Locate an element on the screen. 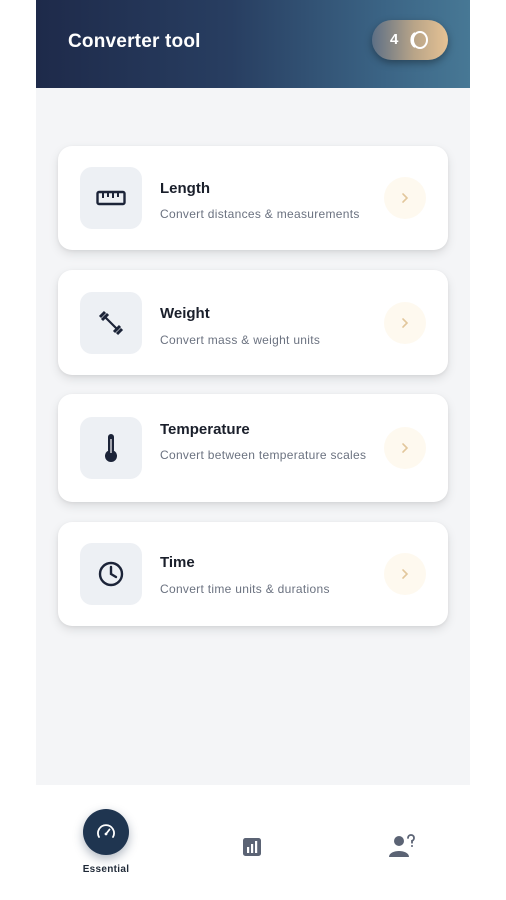 The height and width of the screenshot is (900, 506). coin-stack-icon is located at coordinates (419, 40).